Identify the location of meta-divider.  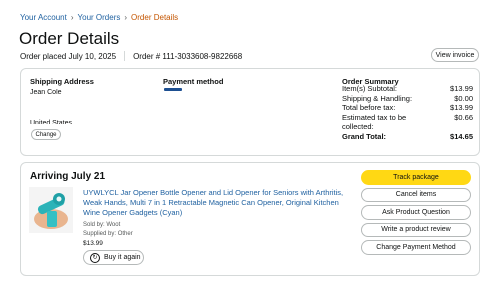
(125, 56).